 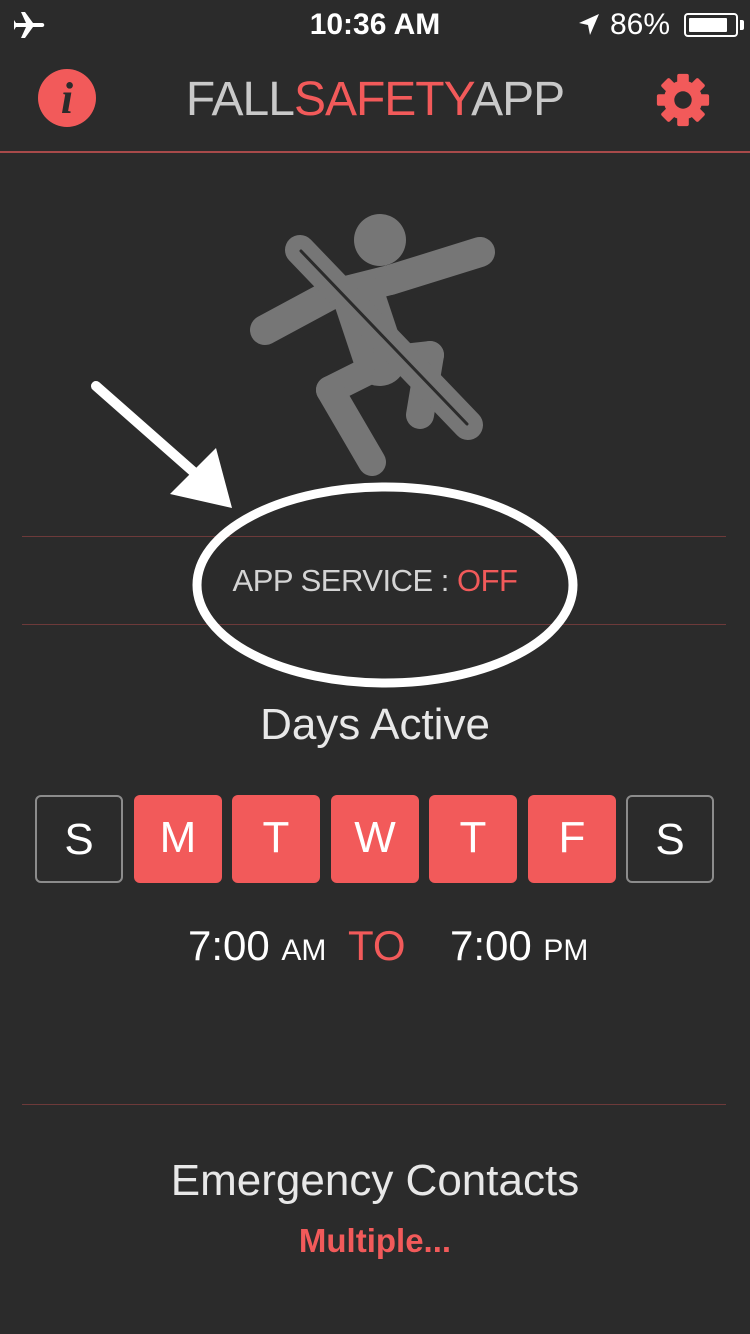 I want to click on gear-icon, so click(x=683, y=100).